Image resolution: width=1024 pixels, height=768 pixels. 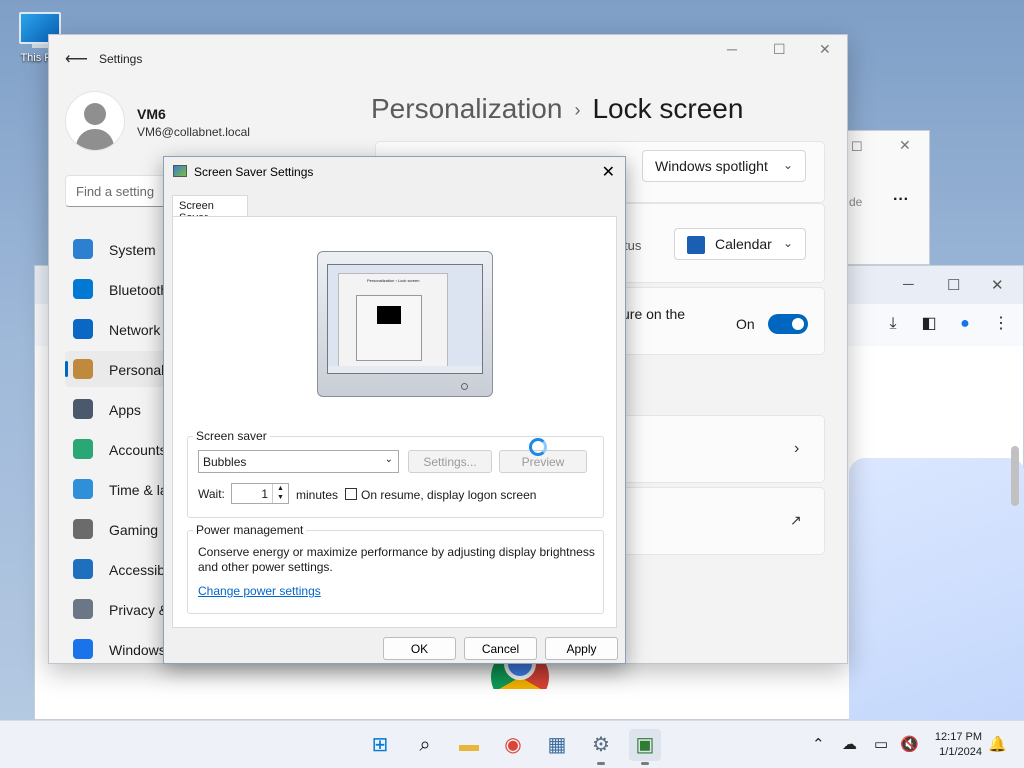 What do you see at coordinates (724, 166) in the screenshot?
I see `lock-screen-combo: Windows spotlight ⌄` at bounding box center [724, 166].